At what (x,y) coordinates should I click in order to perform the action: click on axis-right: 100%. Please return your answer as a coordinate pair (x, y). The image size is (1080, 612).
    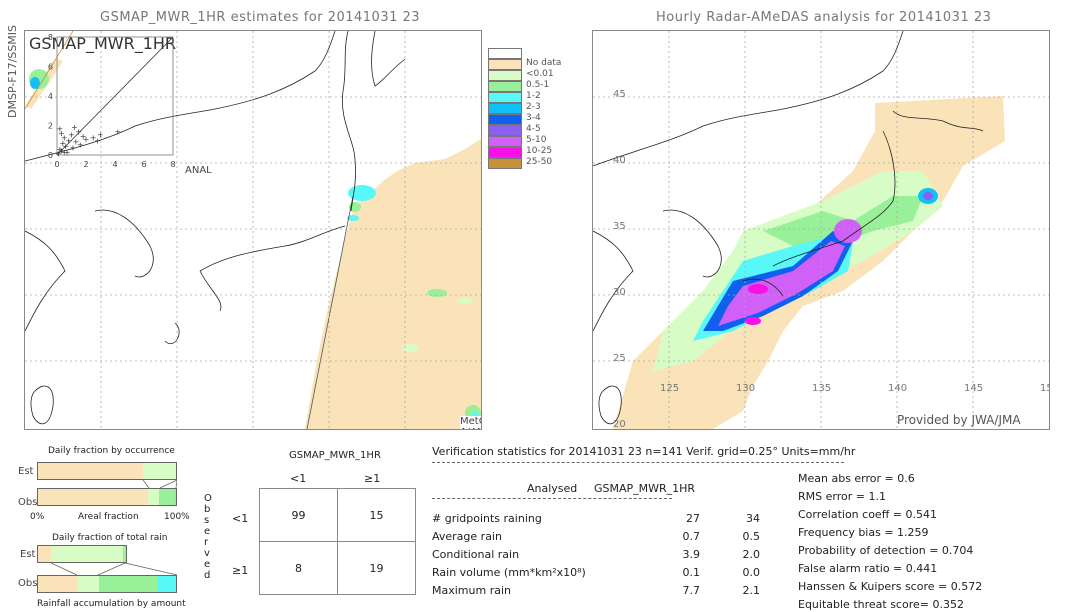
    Looking at the image, I should click on (177, 517).